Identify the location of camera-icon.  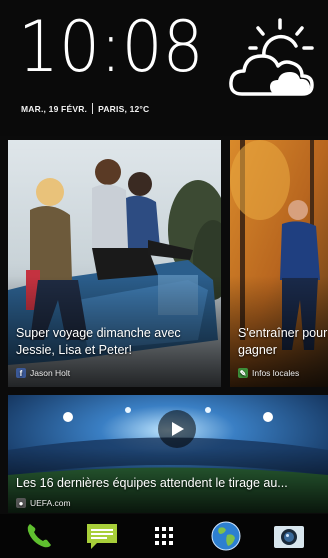
(288, 537).